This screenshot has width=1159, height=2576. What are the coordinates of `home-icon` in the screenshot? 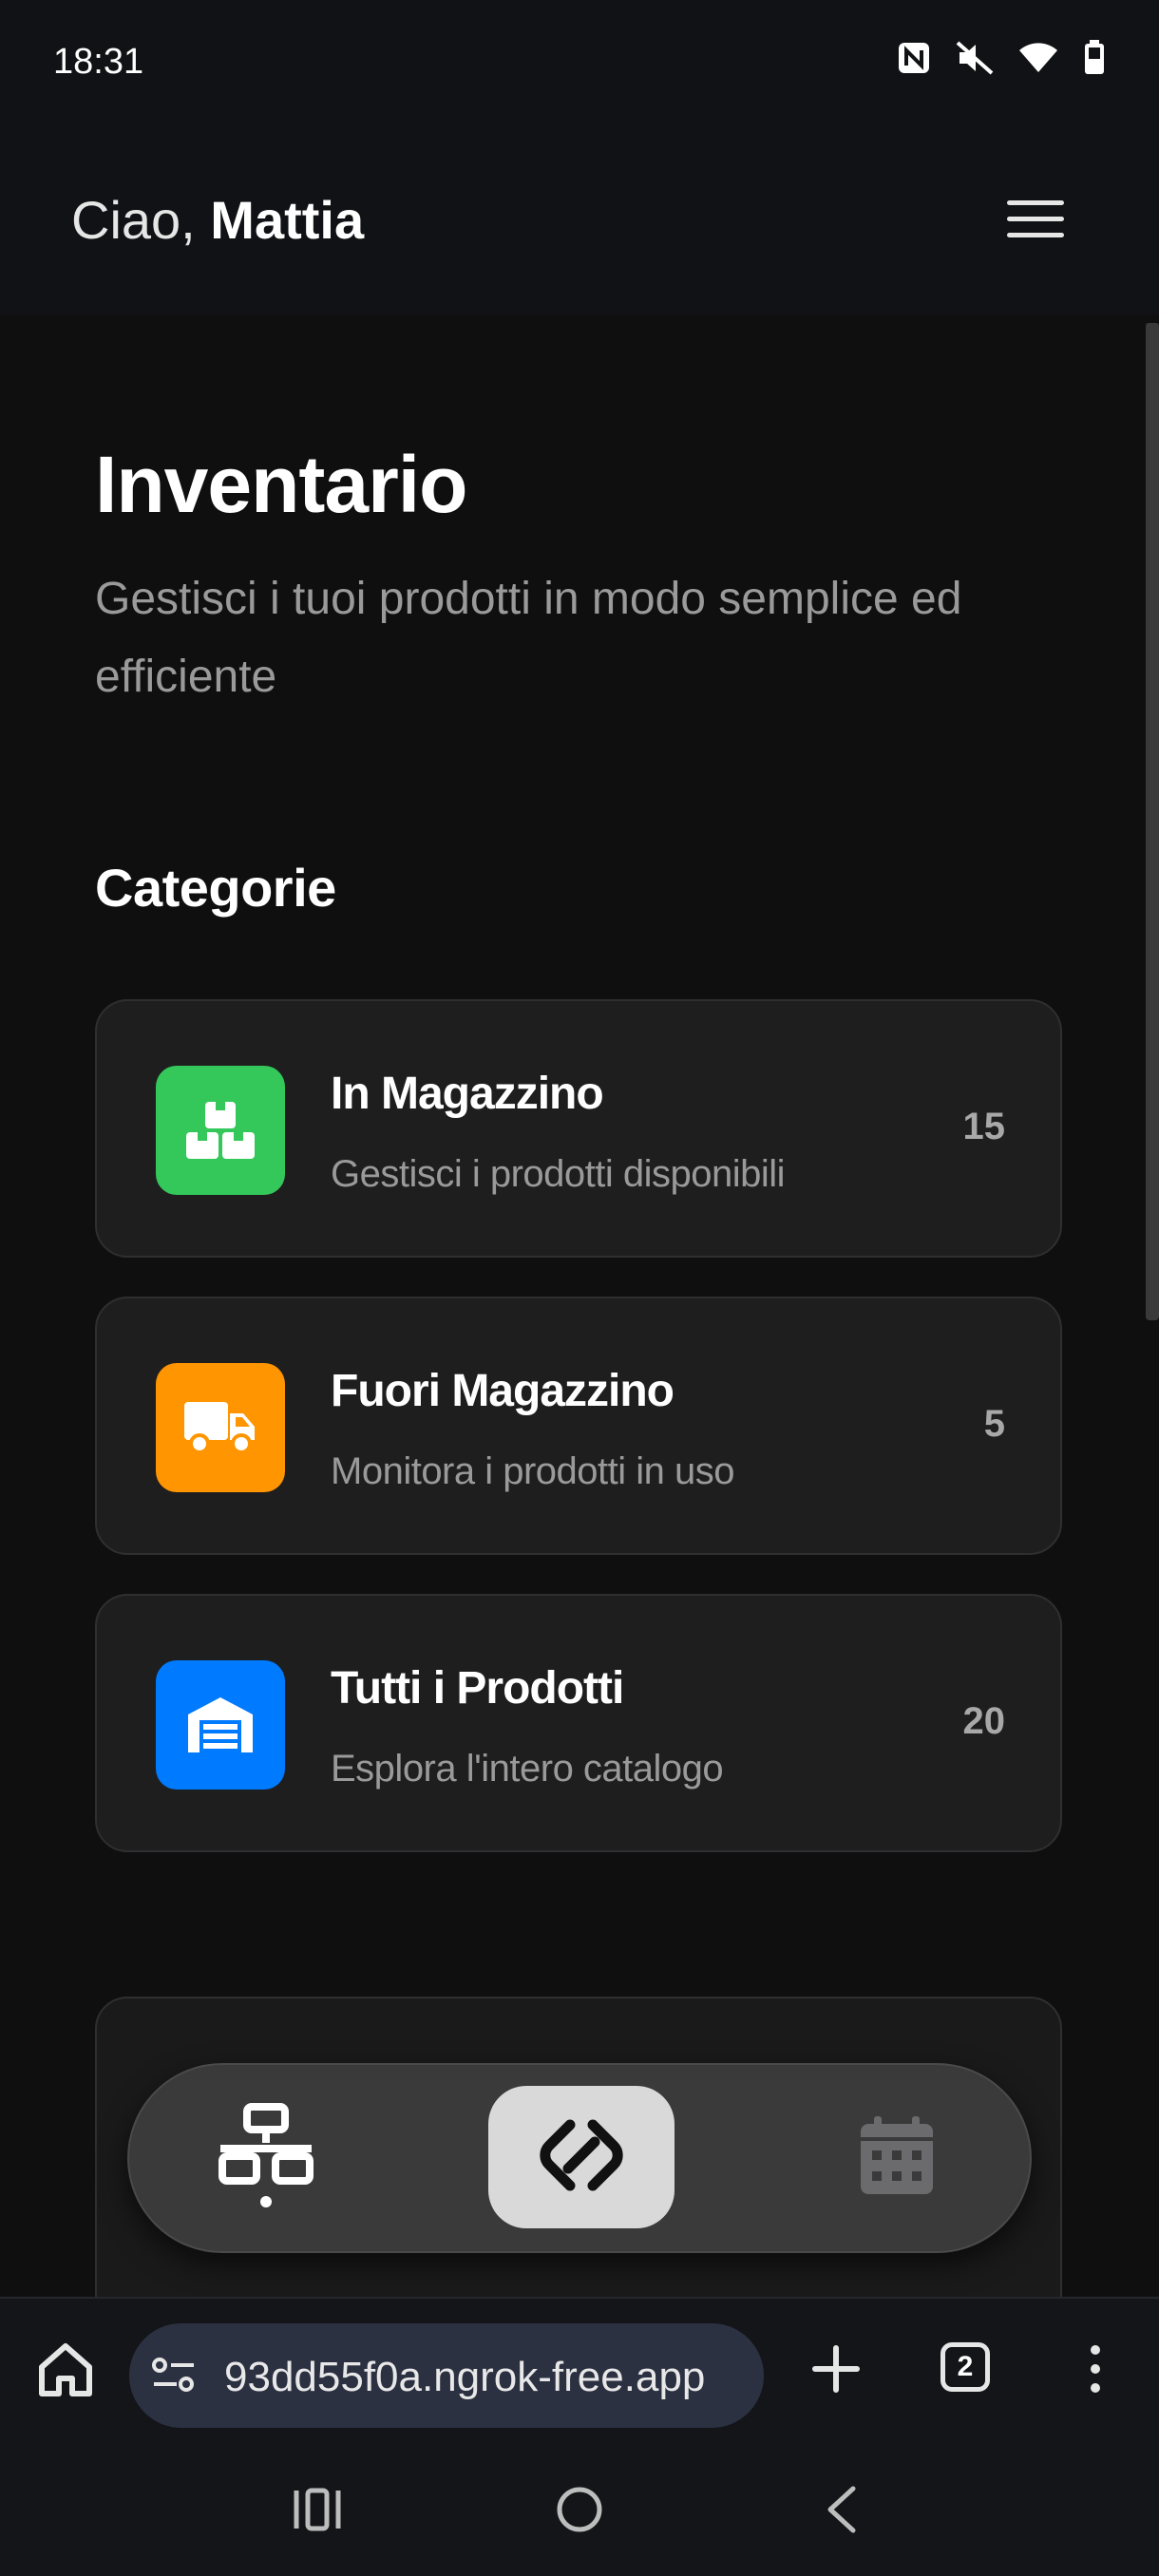 It's located at (65, 2369).